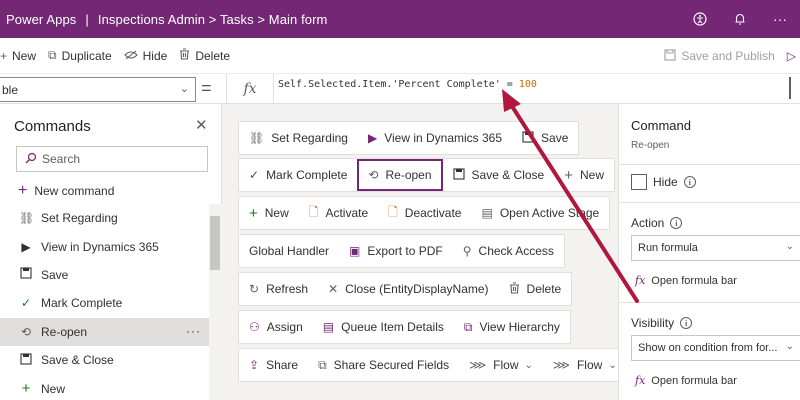 This screenshot has width=800, height=400. What do you see at coordinates (289, 251) in the screenshot?
I see `global-handler-button: Global Handler` at bounding box center [289, 251].